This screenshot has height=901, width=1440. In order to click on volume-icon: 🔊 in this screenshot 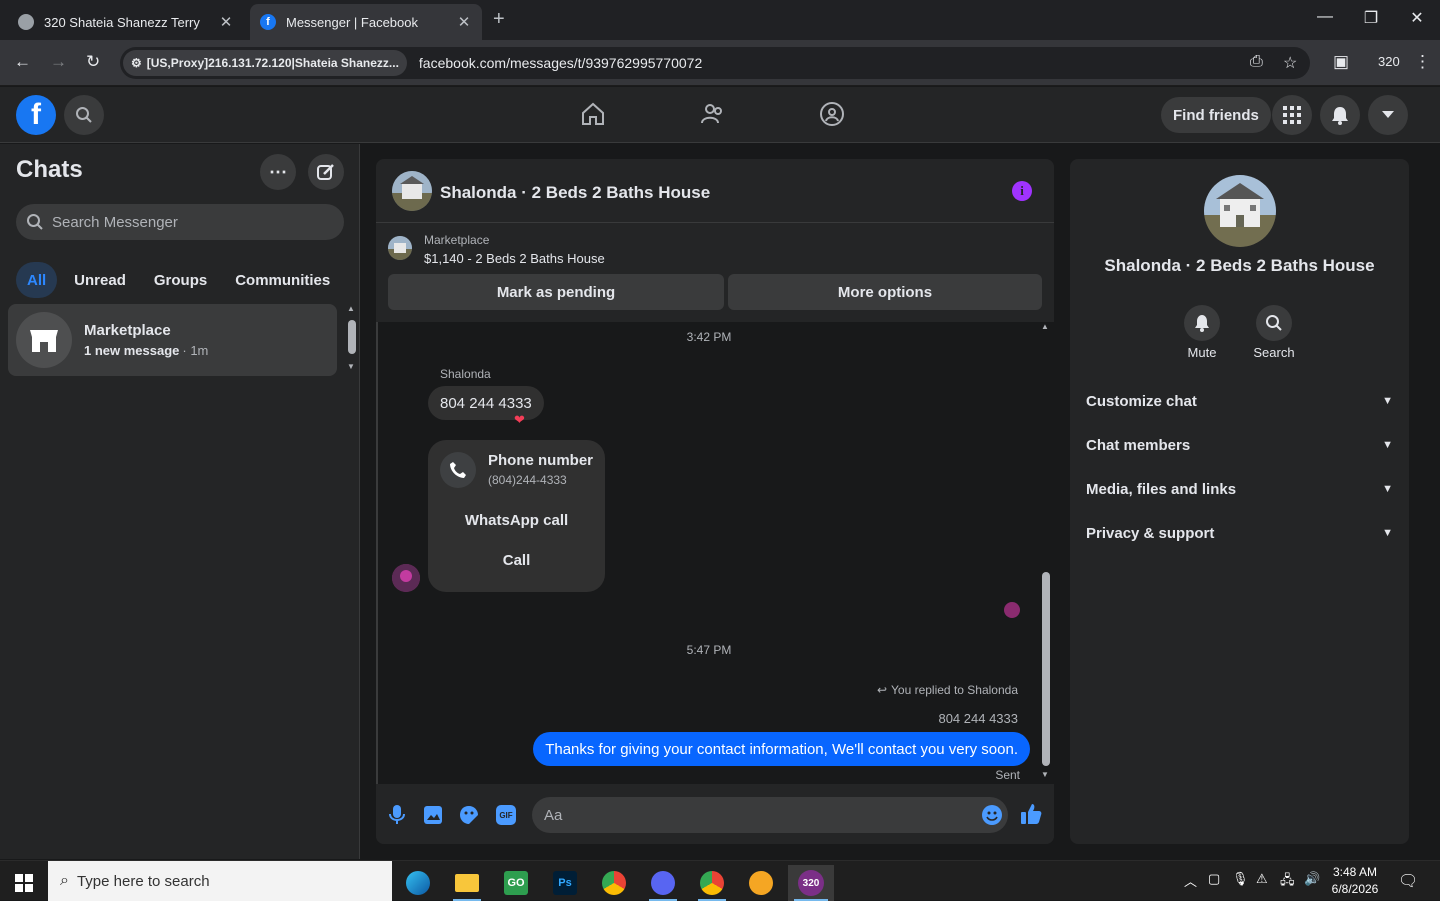, I will do `click(1312, 879)`.